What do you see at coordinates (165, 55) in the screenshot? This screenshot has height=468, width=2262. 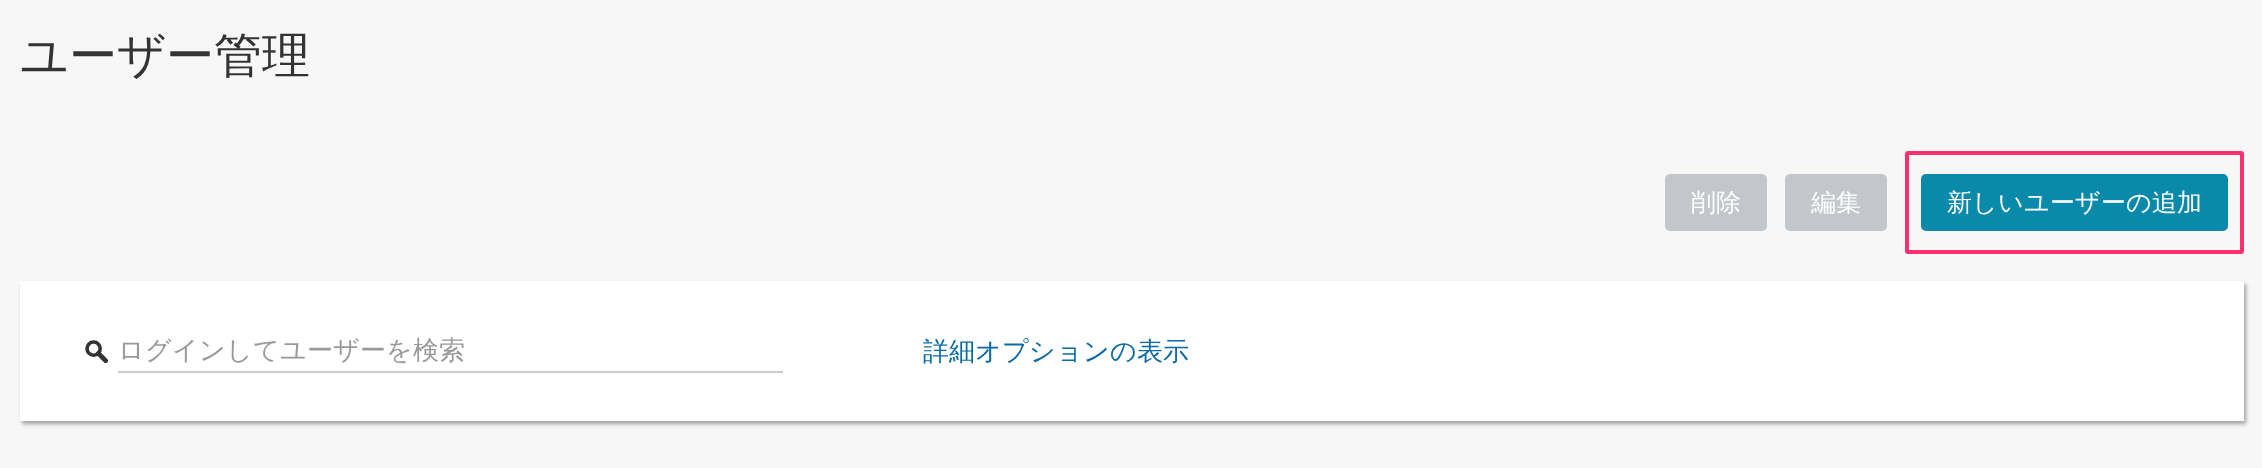 I see `page-title: ユーザー管理` at bounding box center [165, 55].